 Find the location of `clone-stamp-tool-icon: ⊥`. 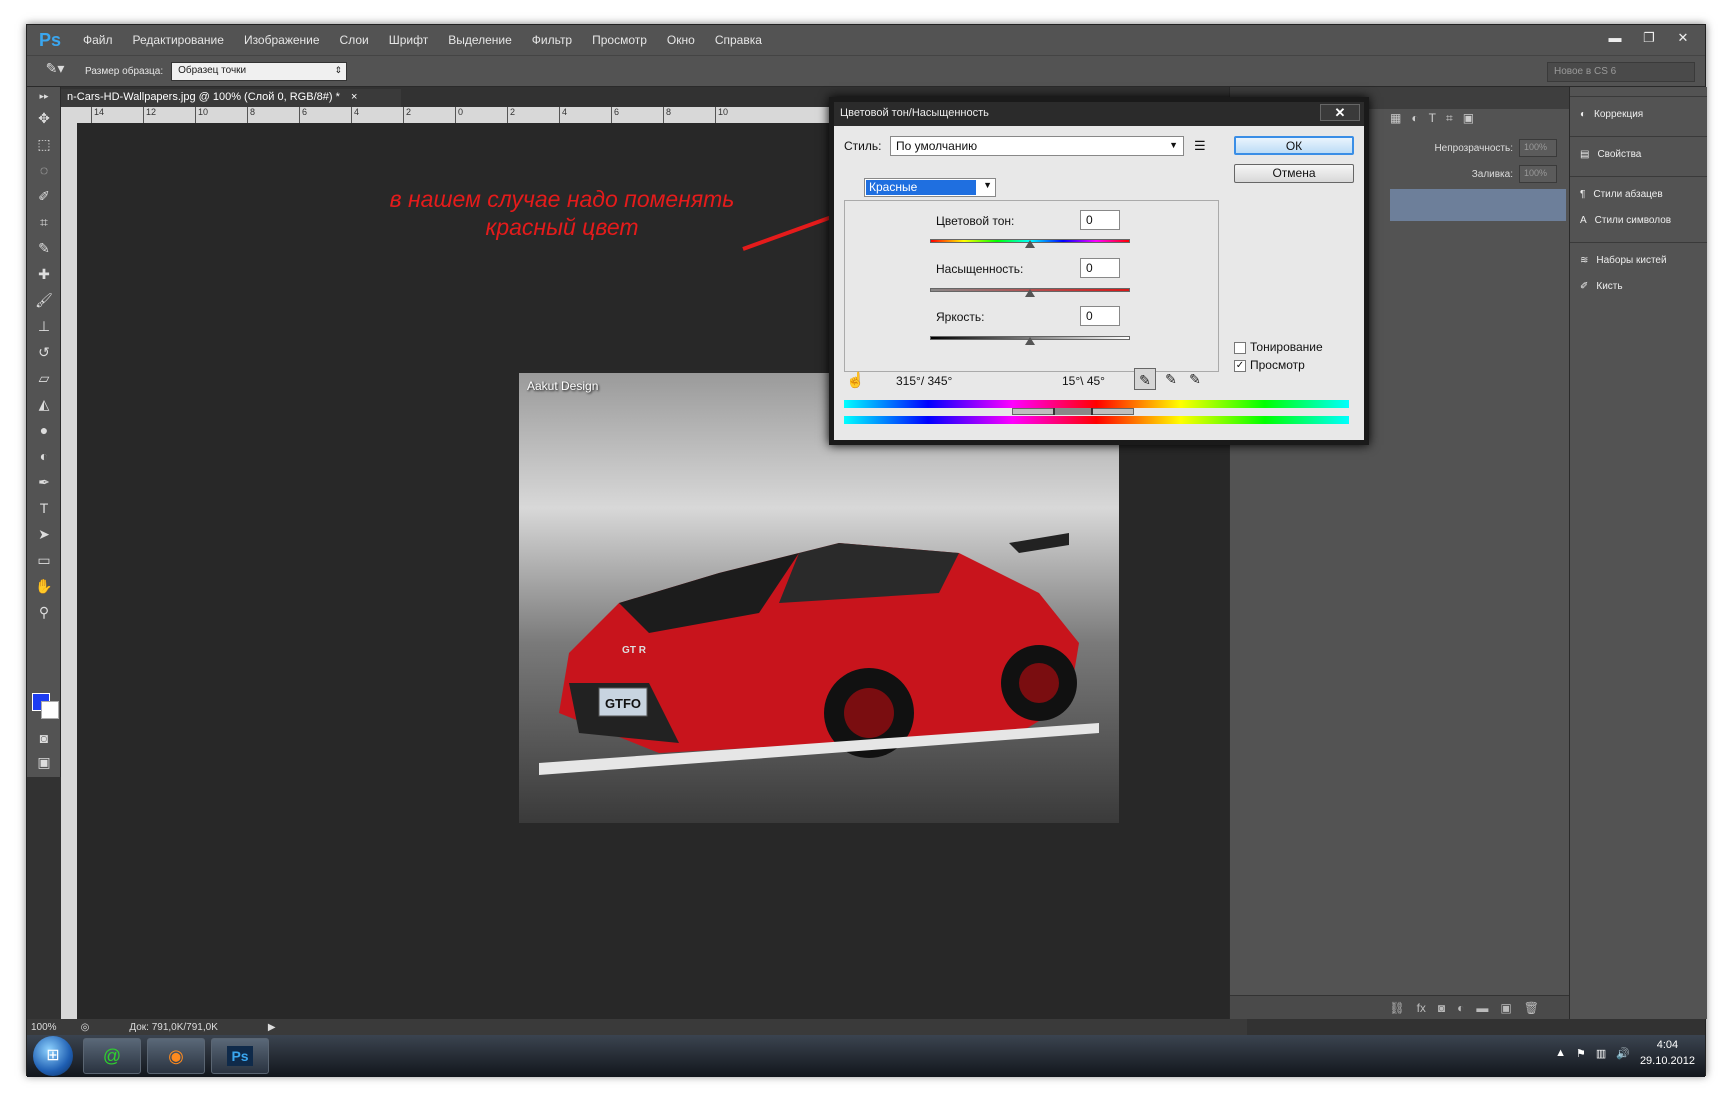

clone-stamp-tool-icon: ⊥ is located at coordinates (44, 326).